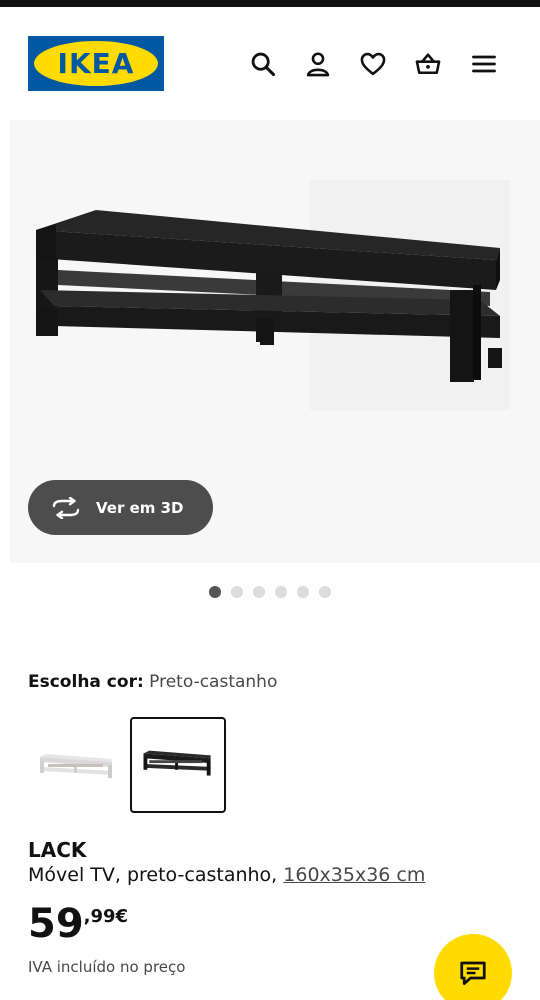 The height and width of the screenshot is (1000, 540). What do you see at coordinates (140, 507) in the screenshot?
I see `view-3d-label: Ver em 3D` at bounding box center [140, 507].